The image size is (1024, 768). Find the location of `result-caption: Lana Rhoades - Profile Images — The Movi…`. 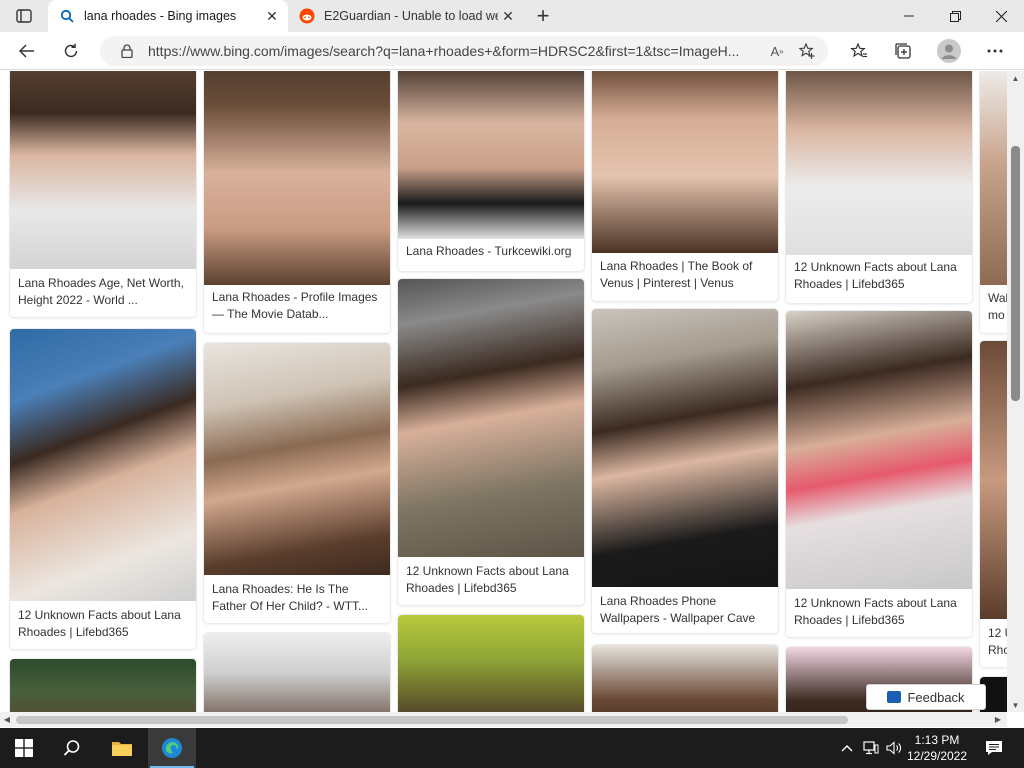

result-caption: Lana Rhoades - Profile Images — The Movi… is located at coordinates (297, 306).